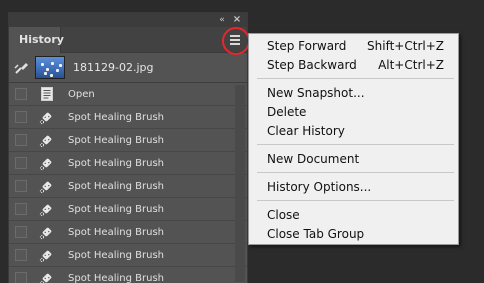 This screenshot has height=283, width=484. Describe the element at coordinates (353, 112) in the screenshot. I see `menu-item-delete: Delete` at that location.